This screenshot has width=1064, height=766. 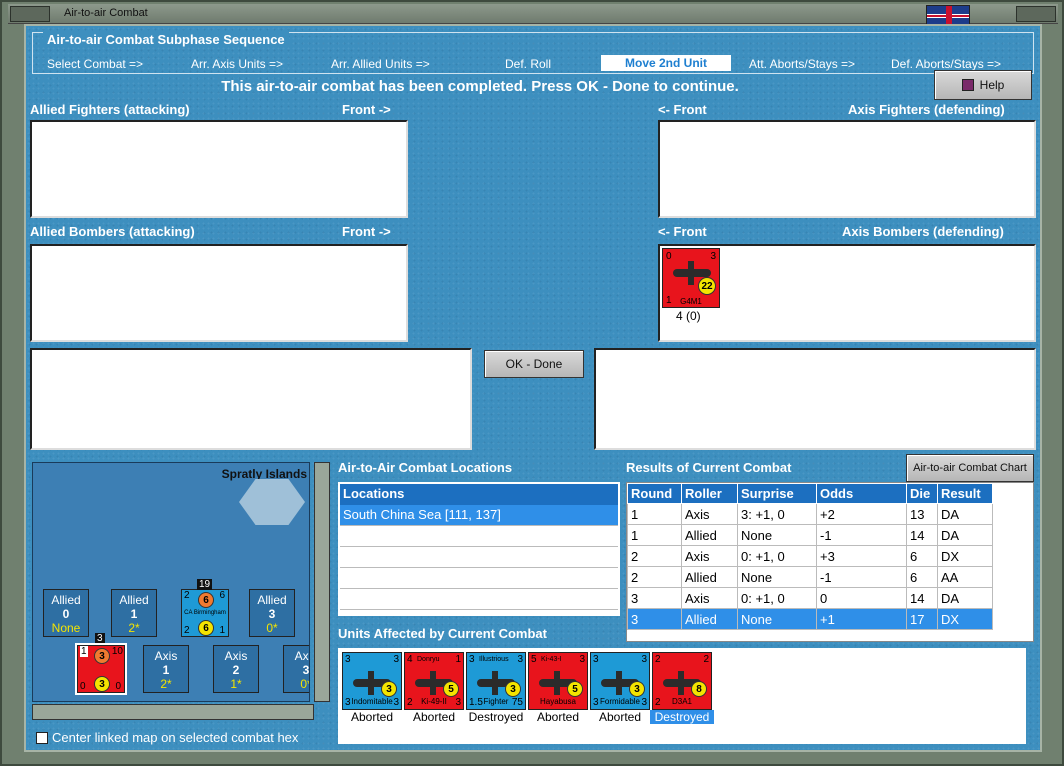 I want to click on help-button: Help, so click(x=983, y=85).